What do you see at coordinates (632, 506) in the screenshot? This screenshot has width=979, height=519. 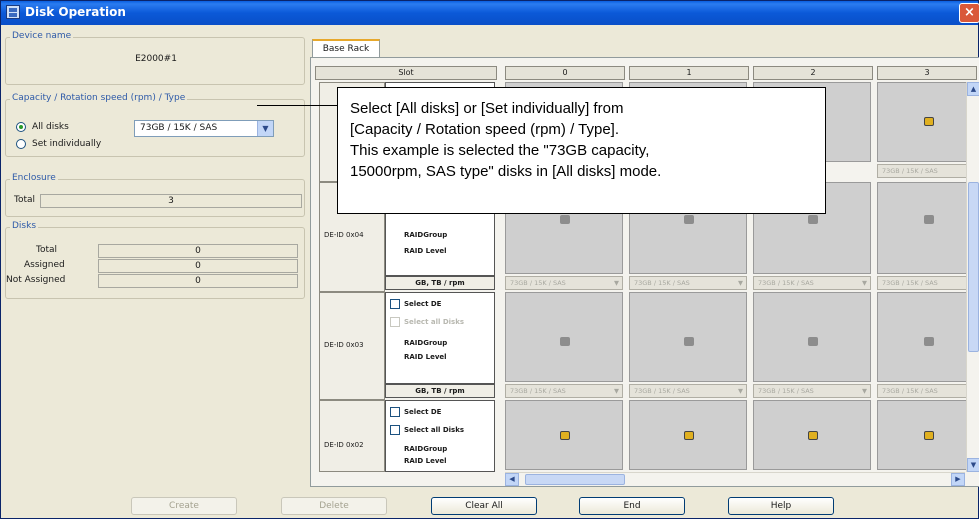 I see `end-button: End` at bounding box center [632, 506].